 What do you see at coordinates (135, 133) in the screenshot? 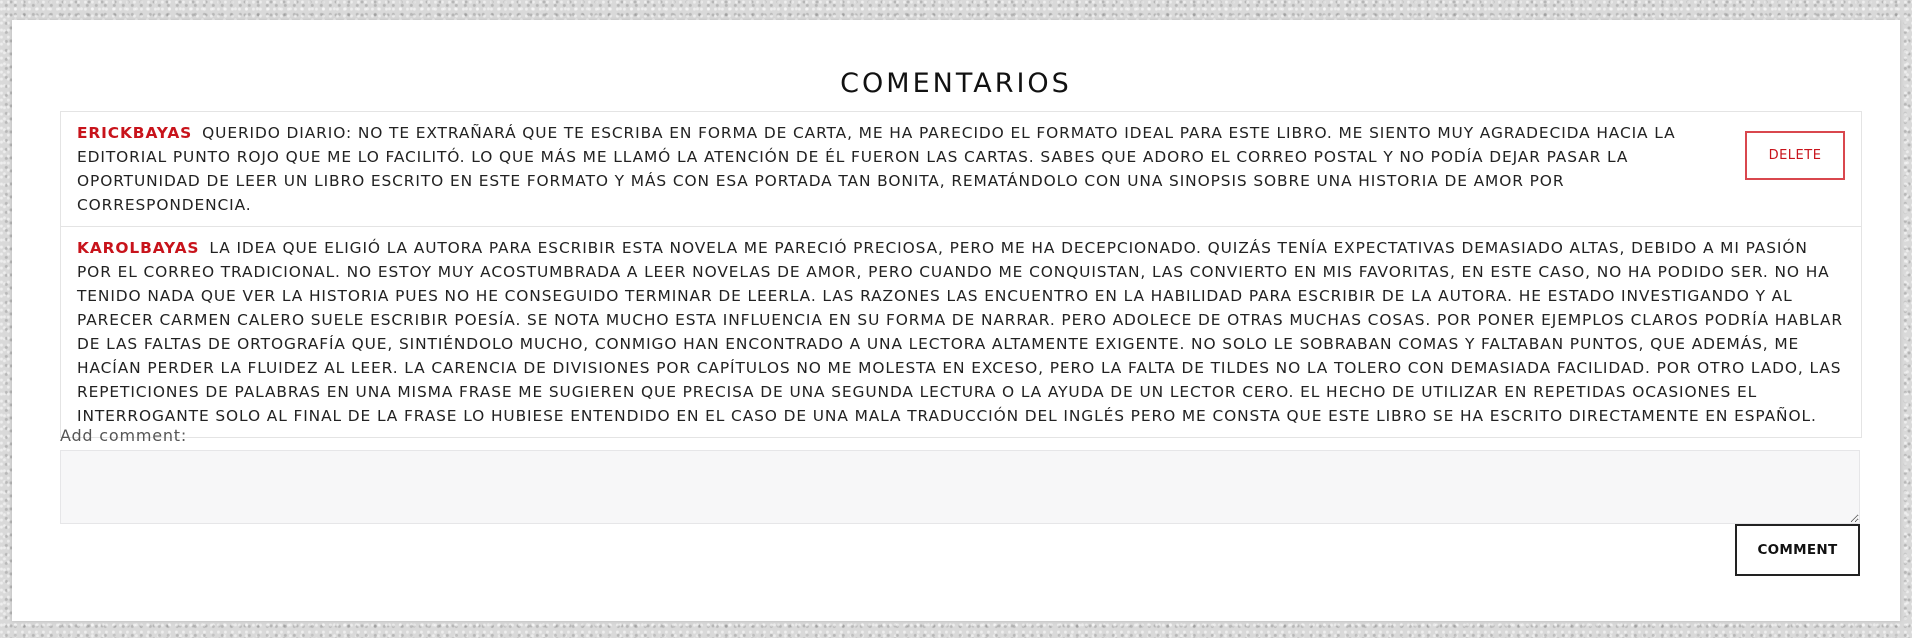
I see `comment-author: ERICKBAYAS` at bounding box center [135, 133].